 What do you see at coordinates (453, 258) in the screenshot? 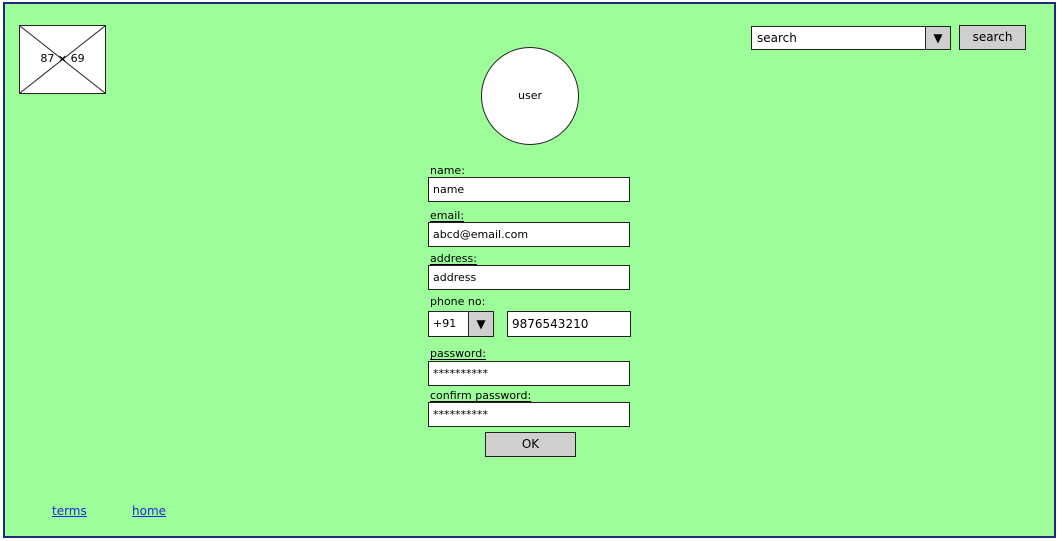
I see `address-label: address:` at bounding box center [453, 258].